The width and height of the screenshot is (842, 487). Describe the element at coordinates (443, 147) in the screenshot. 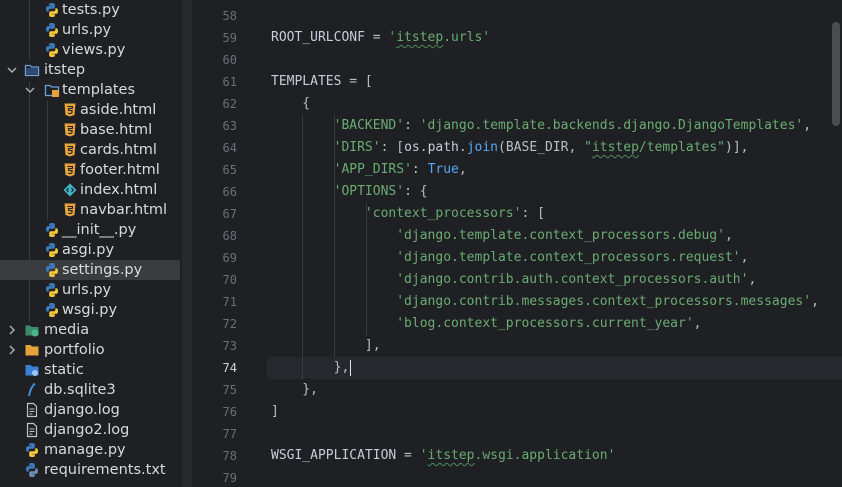

I see `code-token: path` at that location.